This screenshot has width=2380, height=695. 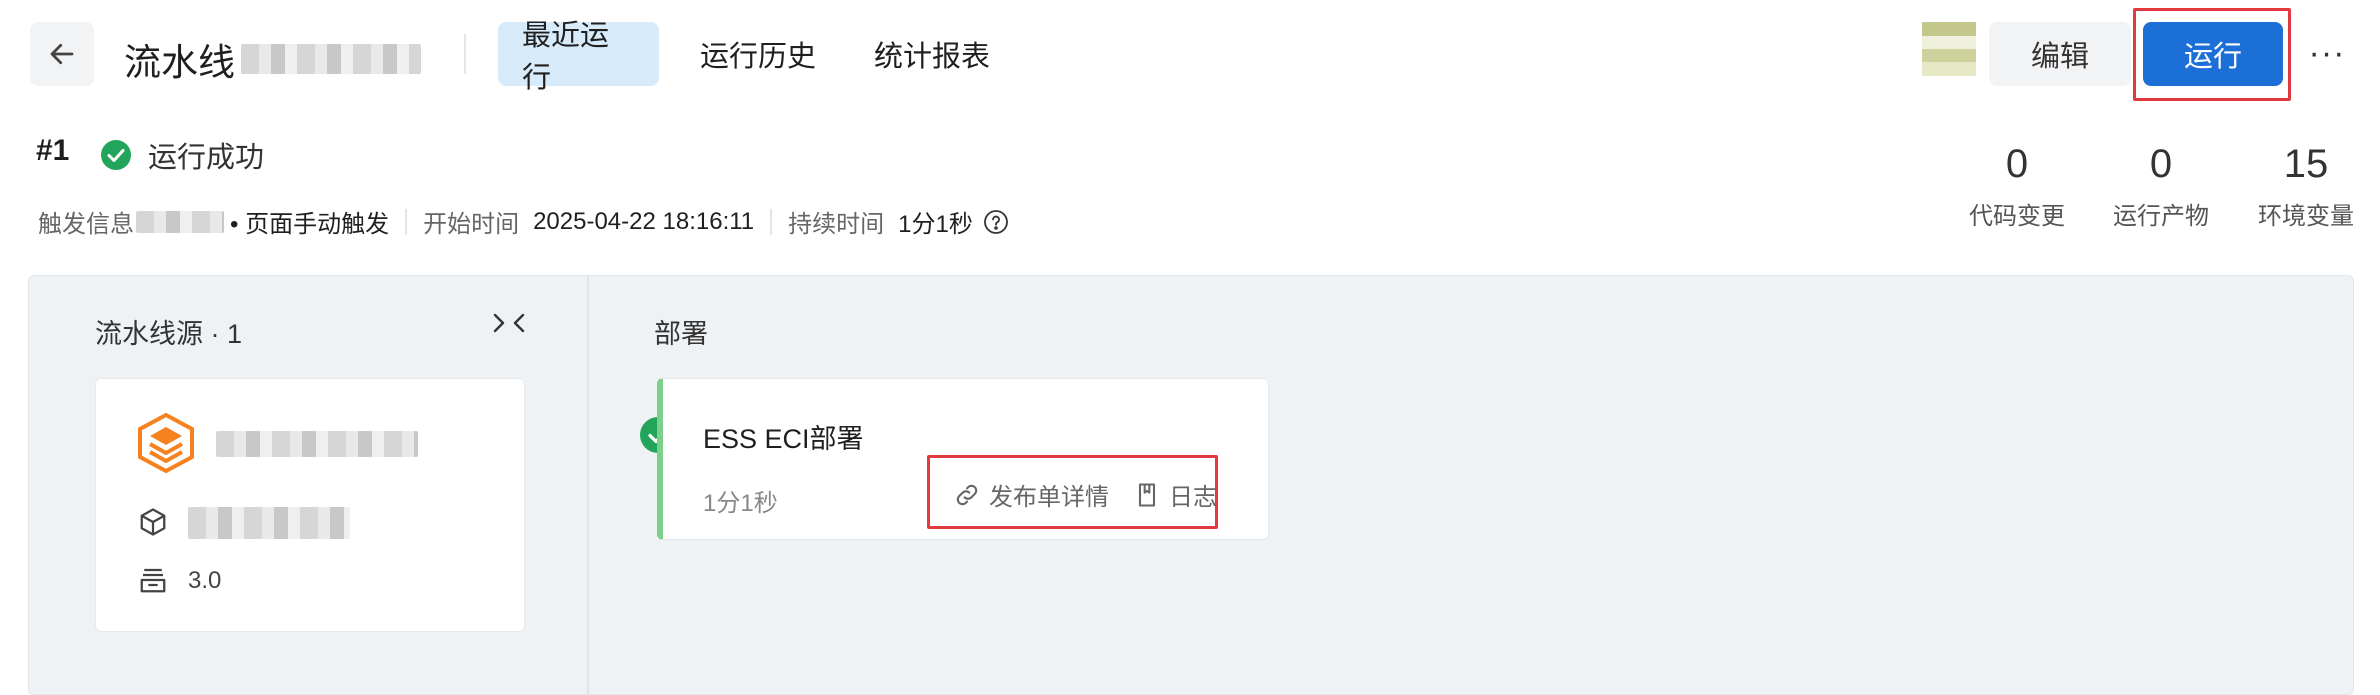 What do you see at coordinates (1147, 494) in the screenshot?
I see `book-icon` at bounding box center [1147, 494].